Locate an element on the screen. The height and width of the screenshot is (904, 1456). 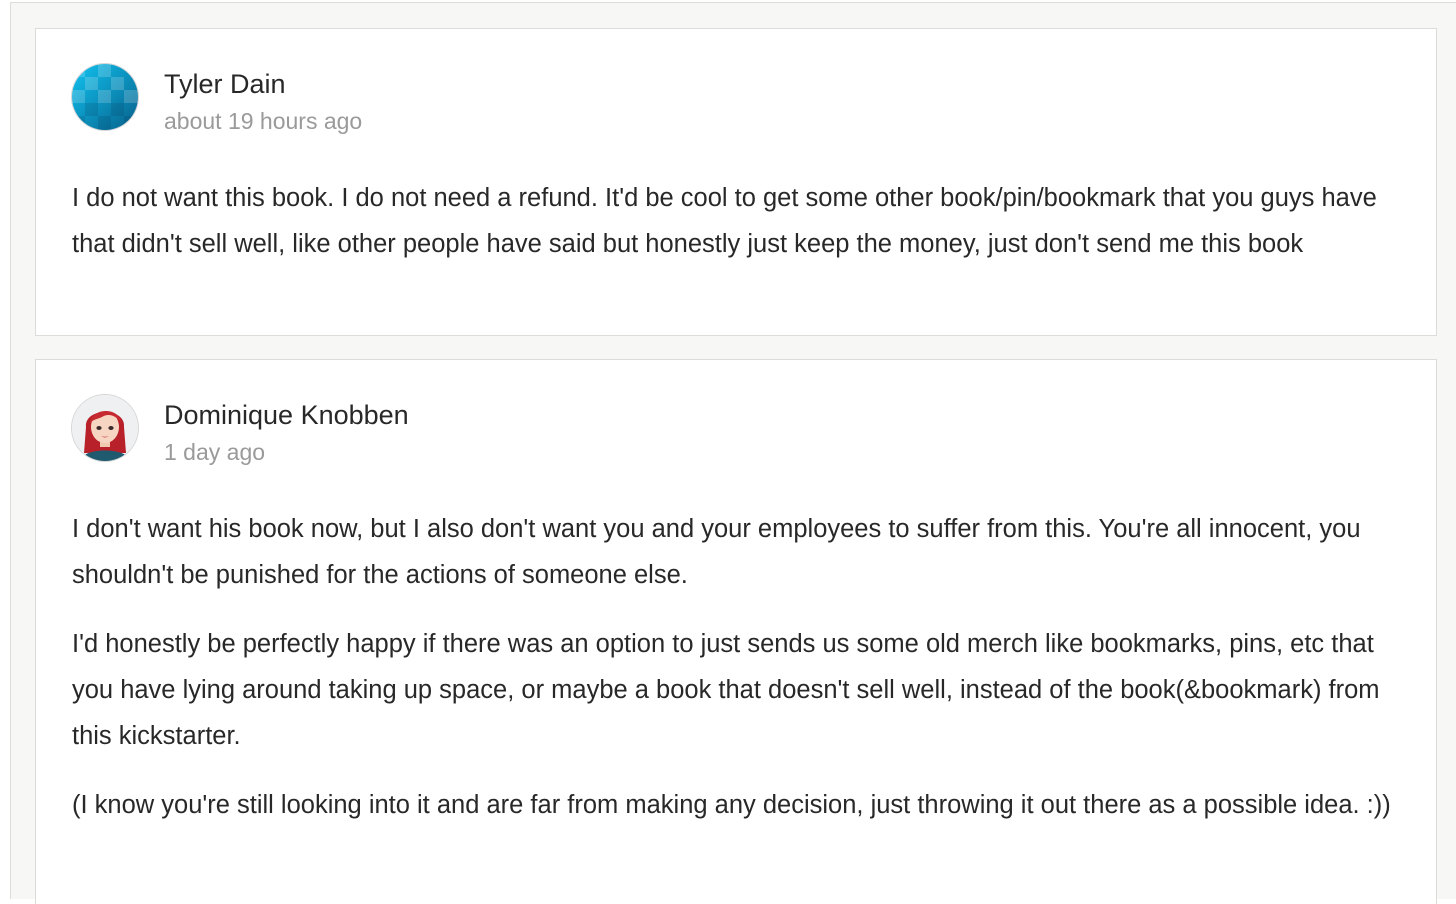
author-name: Tyler Dain is located at coordinates (225, 84).